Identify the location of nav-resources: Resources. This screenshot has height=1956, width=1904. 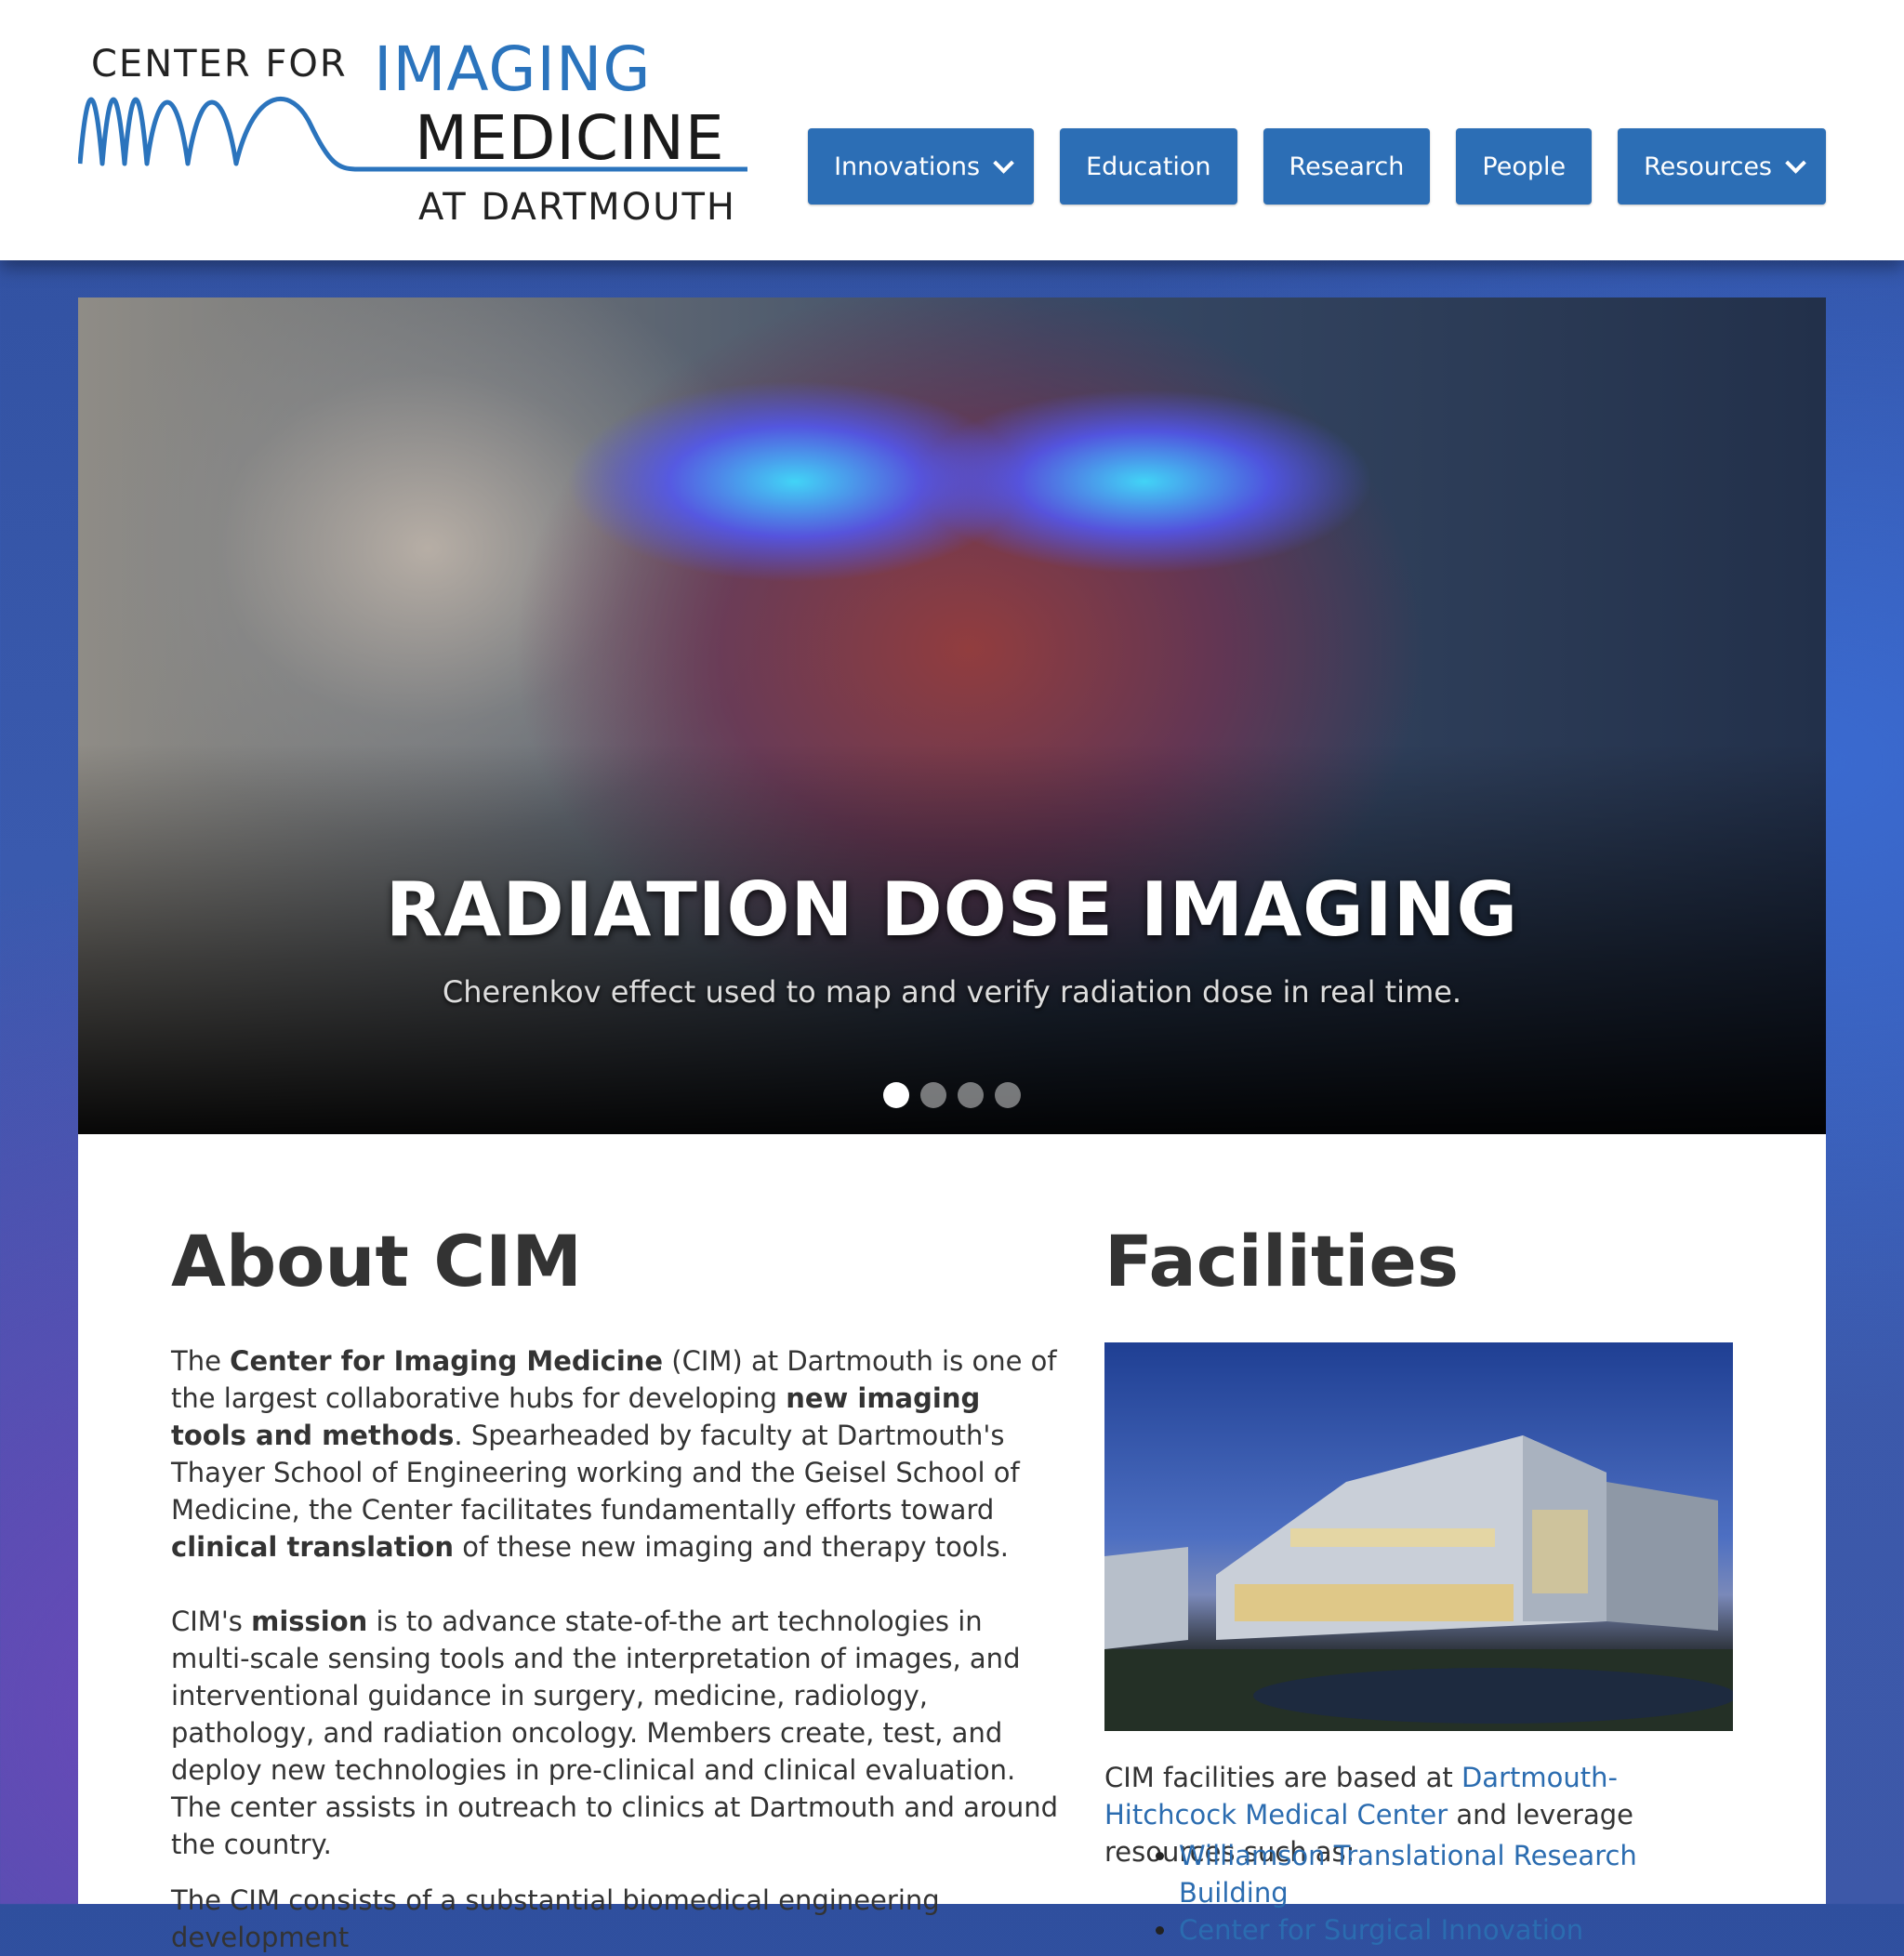
(1722, 167).